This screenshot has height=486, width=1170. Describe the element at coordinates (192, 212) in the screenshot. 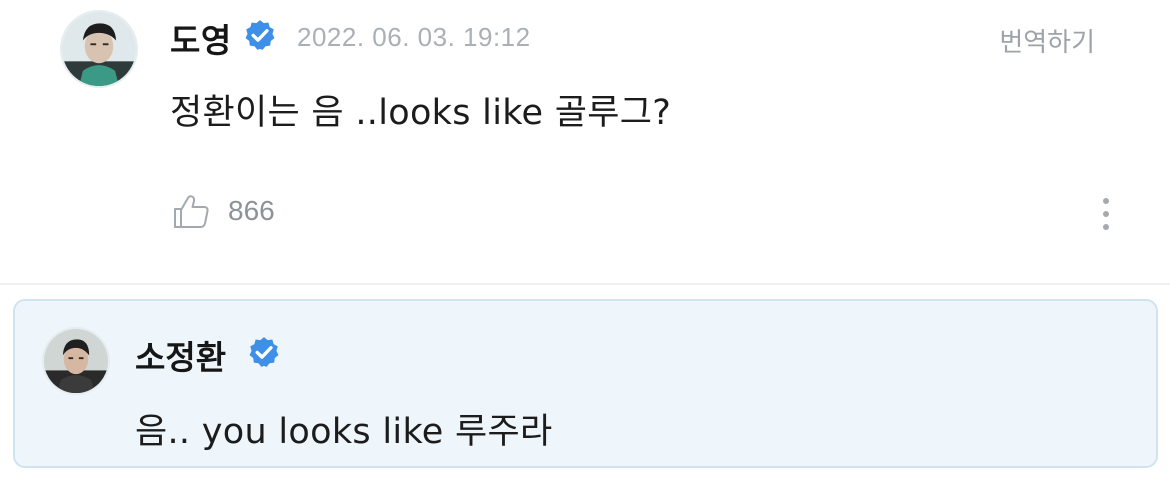

I see `thumbs-up-icon` at that location.